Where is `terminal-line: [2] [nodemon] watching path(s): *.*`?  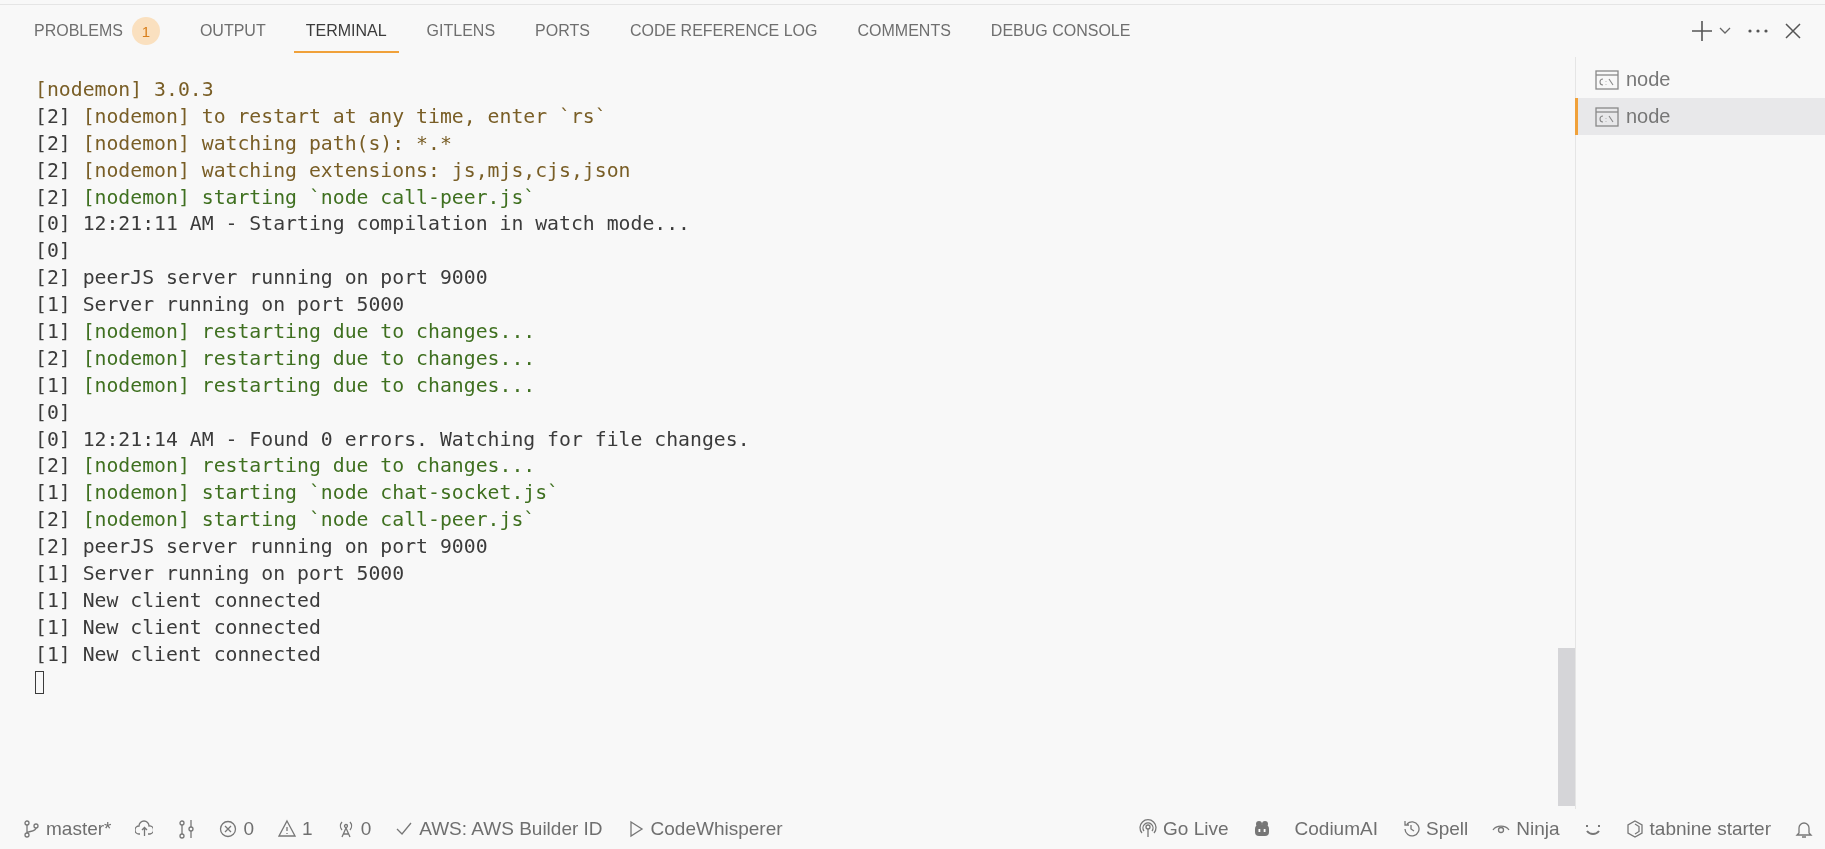 terminal-line: [2] [nodemon] watching path(s): *.* is located at coordinates (244, 143).